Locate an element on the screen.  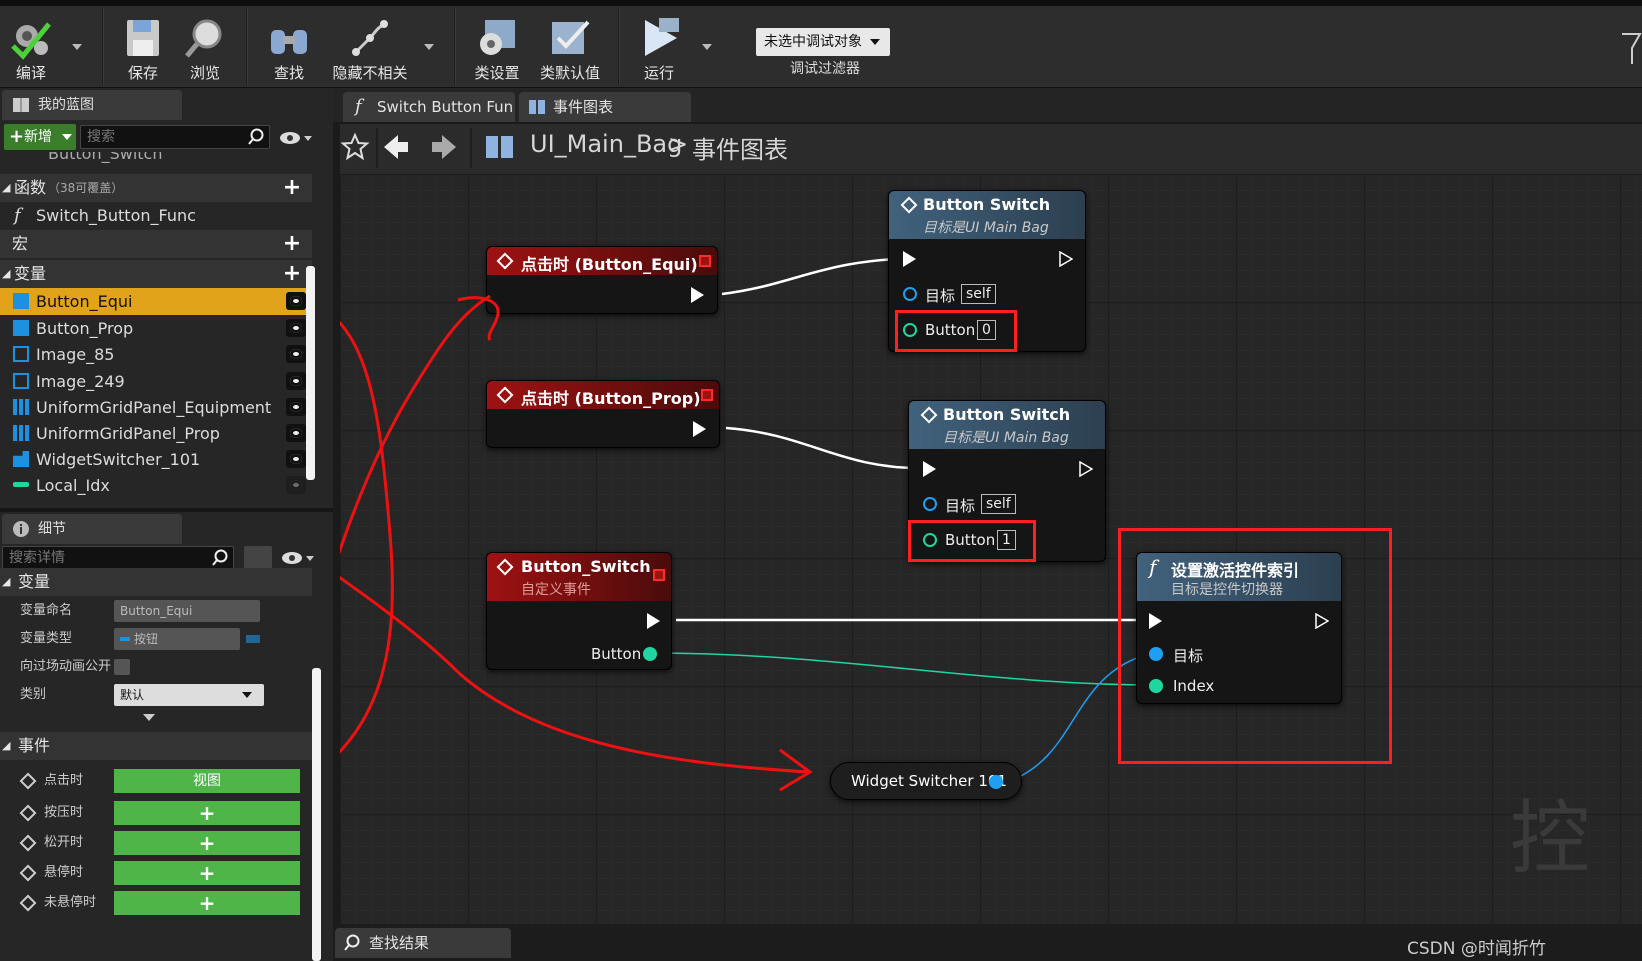
debug-object-value: 未选中调试对象 is located at coordinates (813, 42).